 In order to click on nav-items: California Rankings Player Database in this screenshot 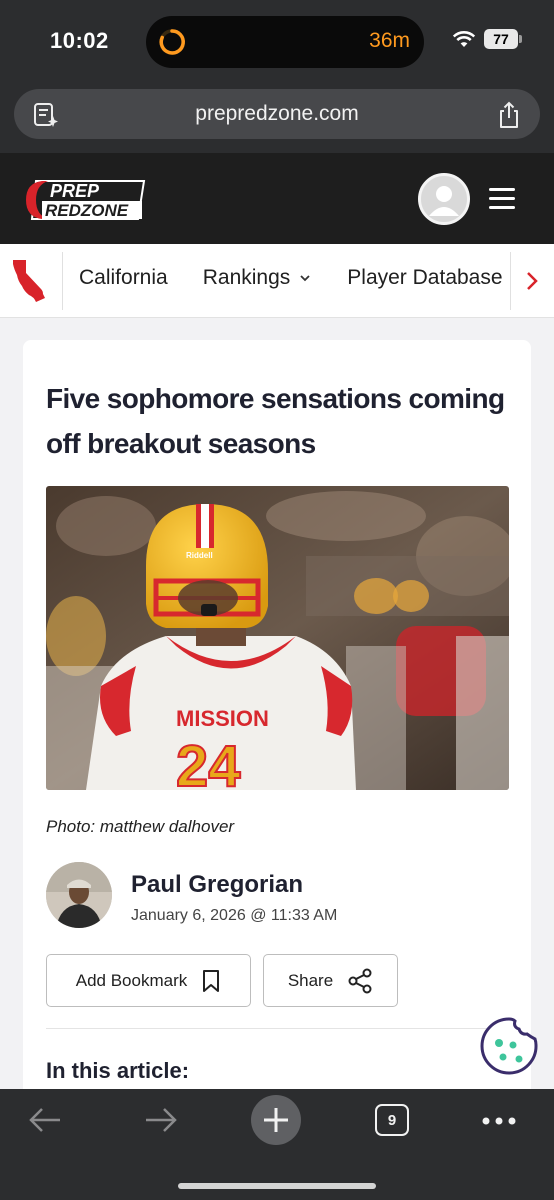, I will do `click(291, 278)`.